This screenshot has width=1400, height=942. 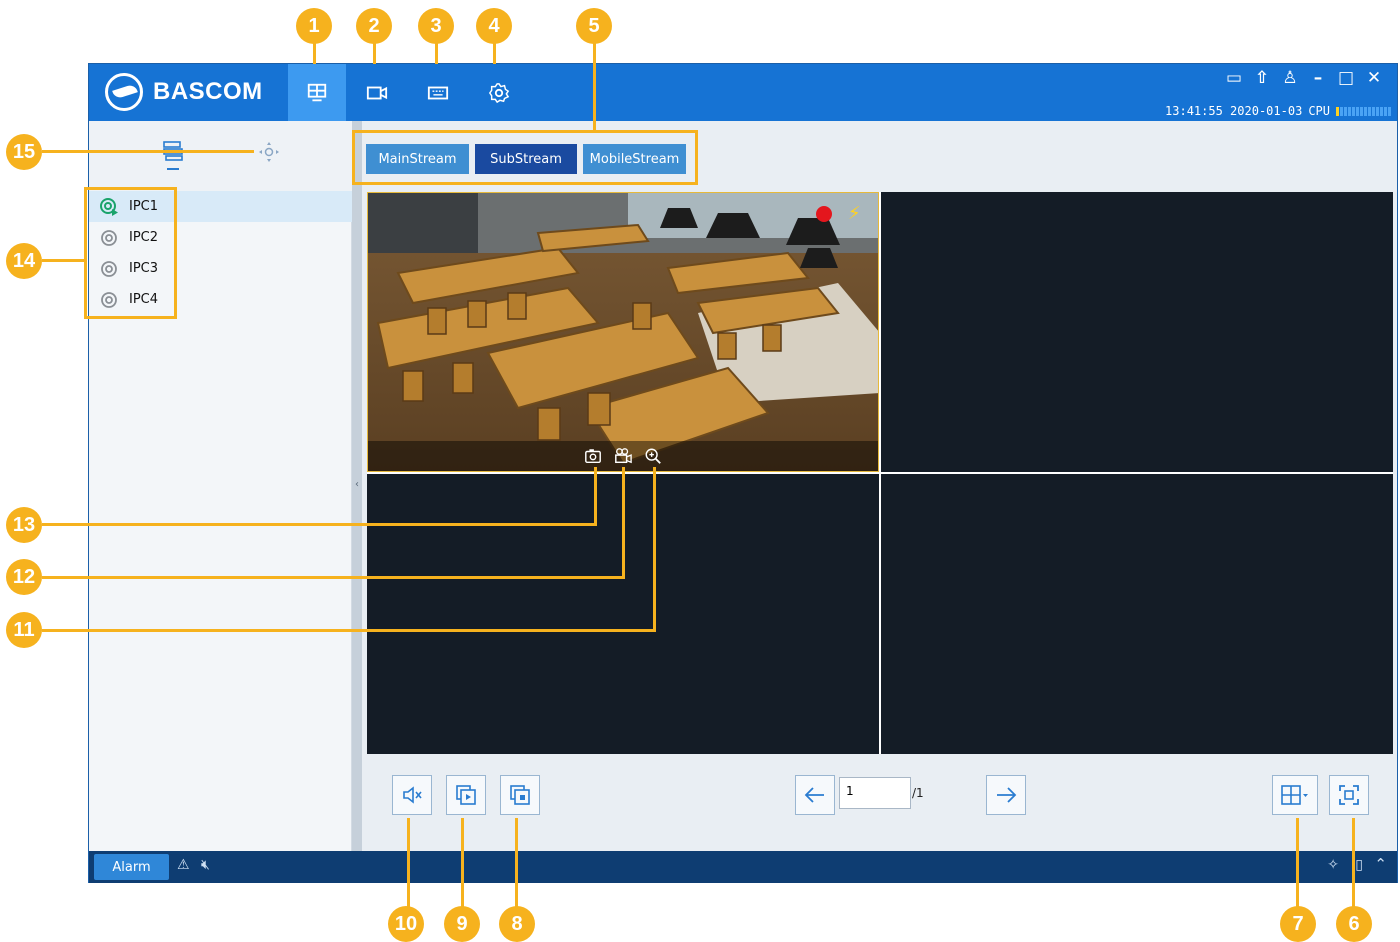 I want to click on annotation-badge: 9, so click(x=462, y=924).